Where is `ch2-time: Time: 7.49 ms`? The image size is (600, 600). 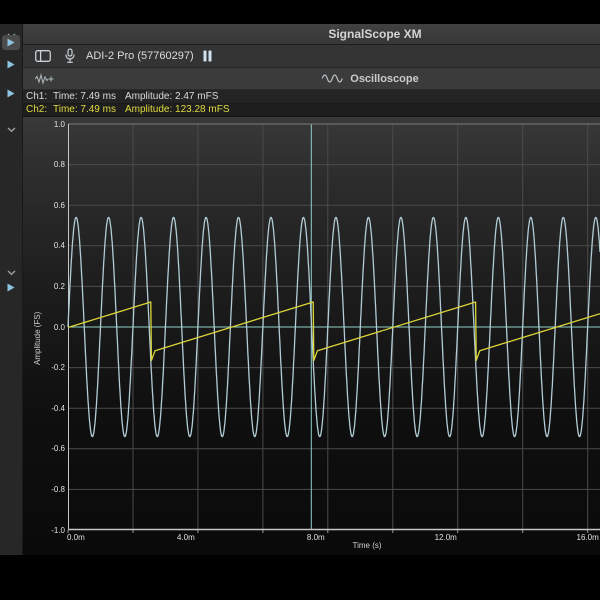
ch2-time: Time: 7.49 ms is located at coordinates (84, 109).